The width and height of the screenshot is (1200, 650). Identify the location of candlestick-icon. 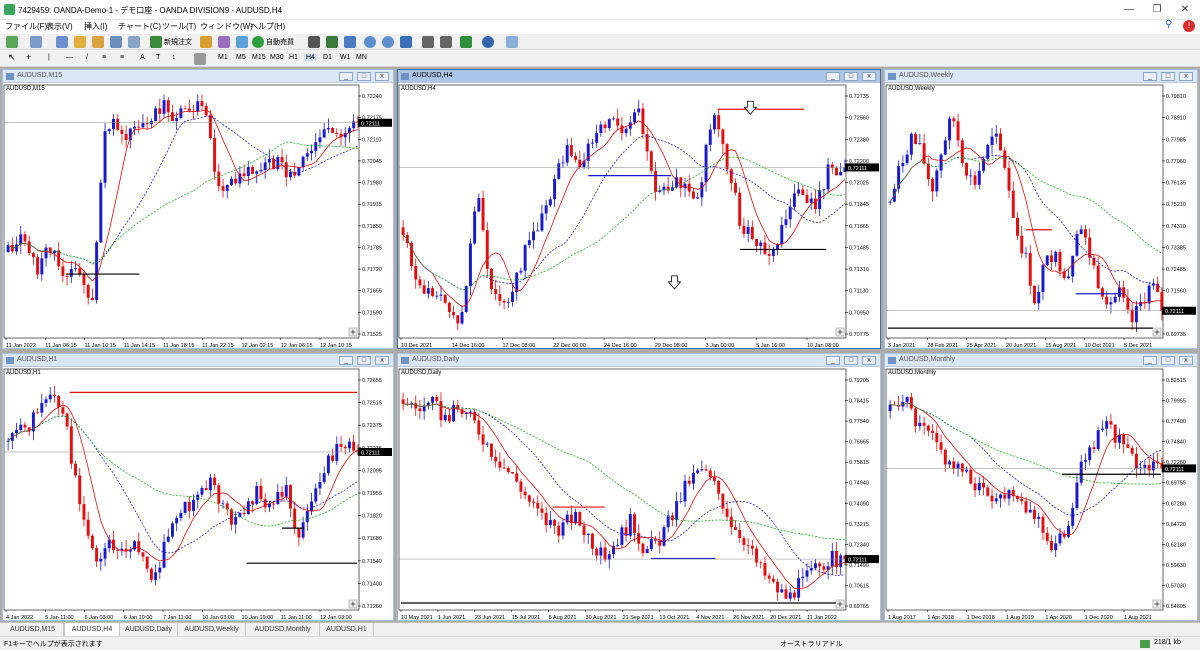
(332, 42).